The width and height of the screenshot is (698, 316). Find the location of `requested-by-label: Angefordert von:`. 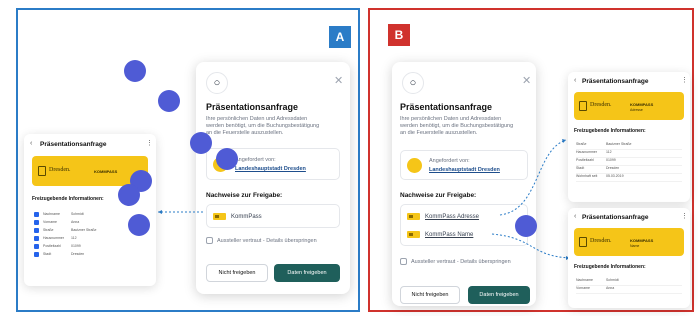

requested-by-label: Angefordert von: is located at coordinates (255, 160).